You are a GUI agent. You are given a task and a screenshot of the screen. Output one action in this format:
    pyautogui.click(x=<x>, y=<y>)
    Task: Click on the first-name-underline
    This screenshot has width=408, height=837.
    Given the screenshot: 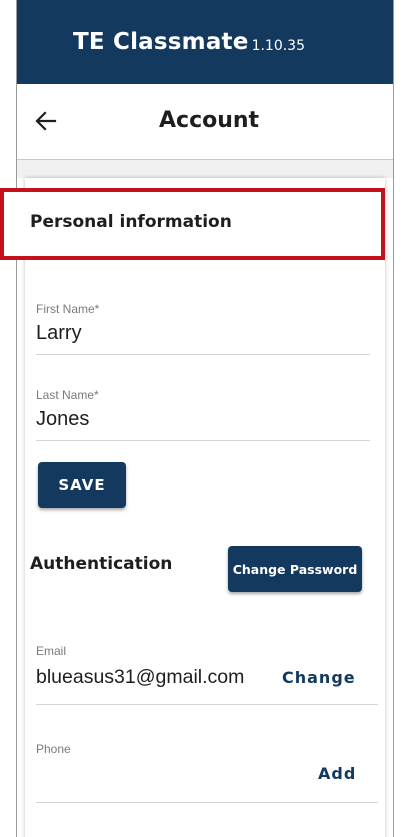 What is the action you would take?
    pyautogui.click(x=203, y=354)
    